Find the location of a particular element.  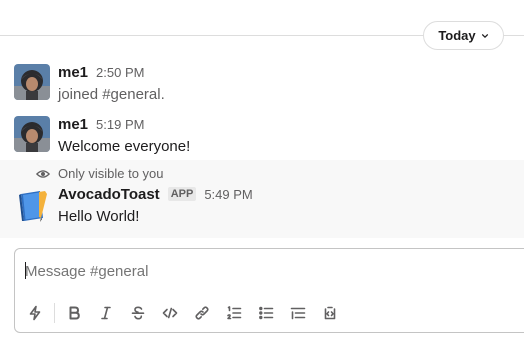

message-text: Welcome everyone! is located at coordinates (124, 146).